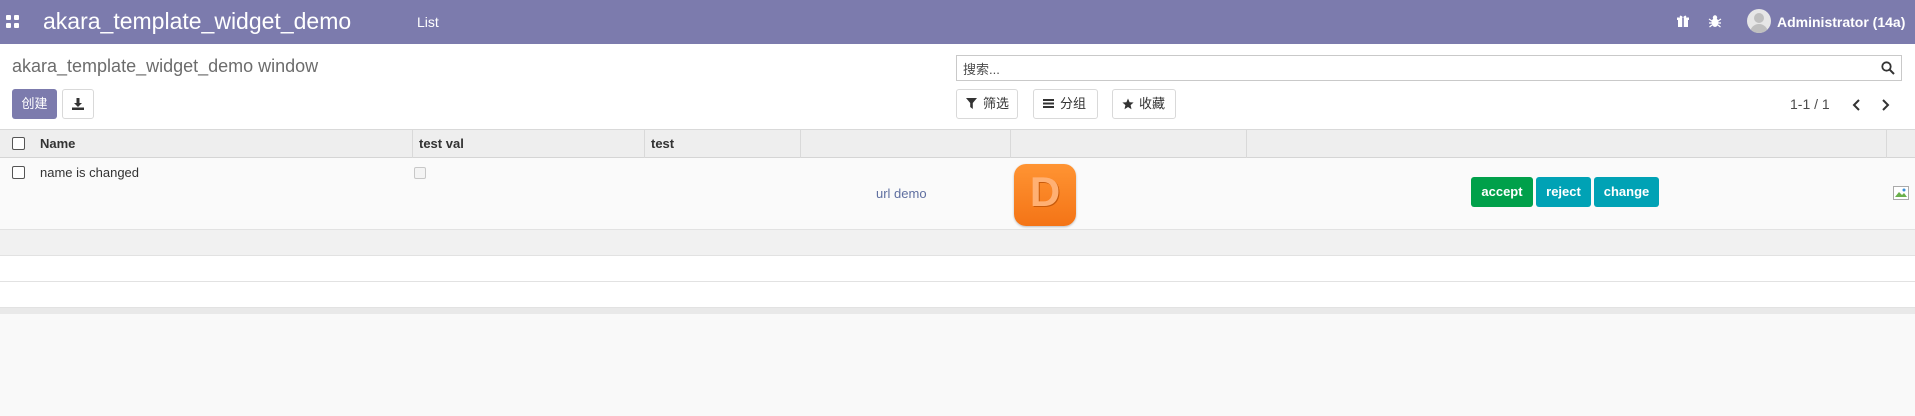 This screenshot has height=416, width=1915. What do you see at coordinates (1048, 103) in the screenshot?
I see `list-icon` at bounding box center [1048, 103].